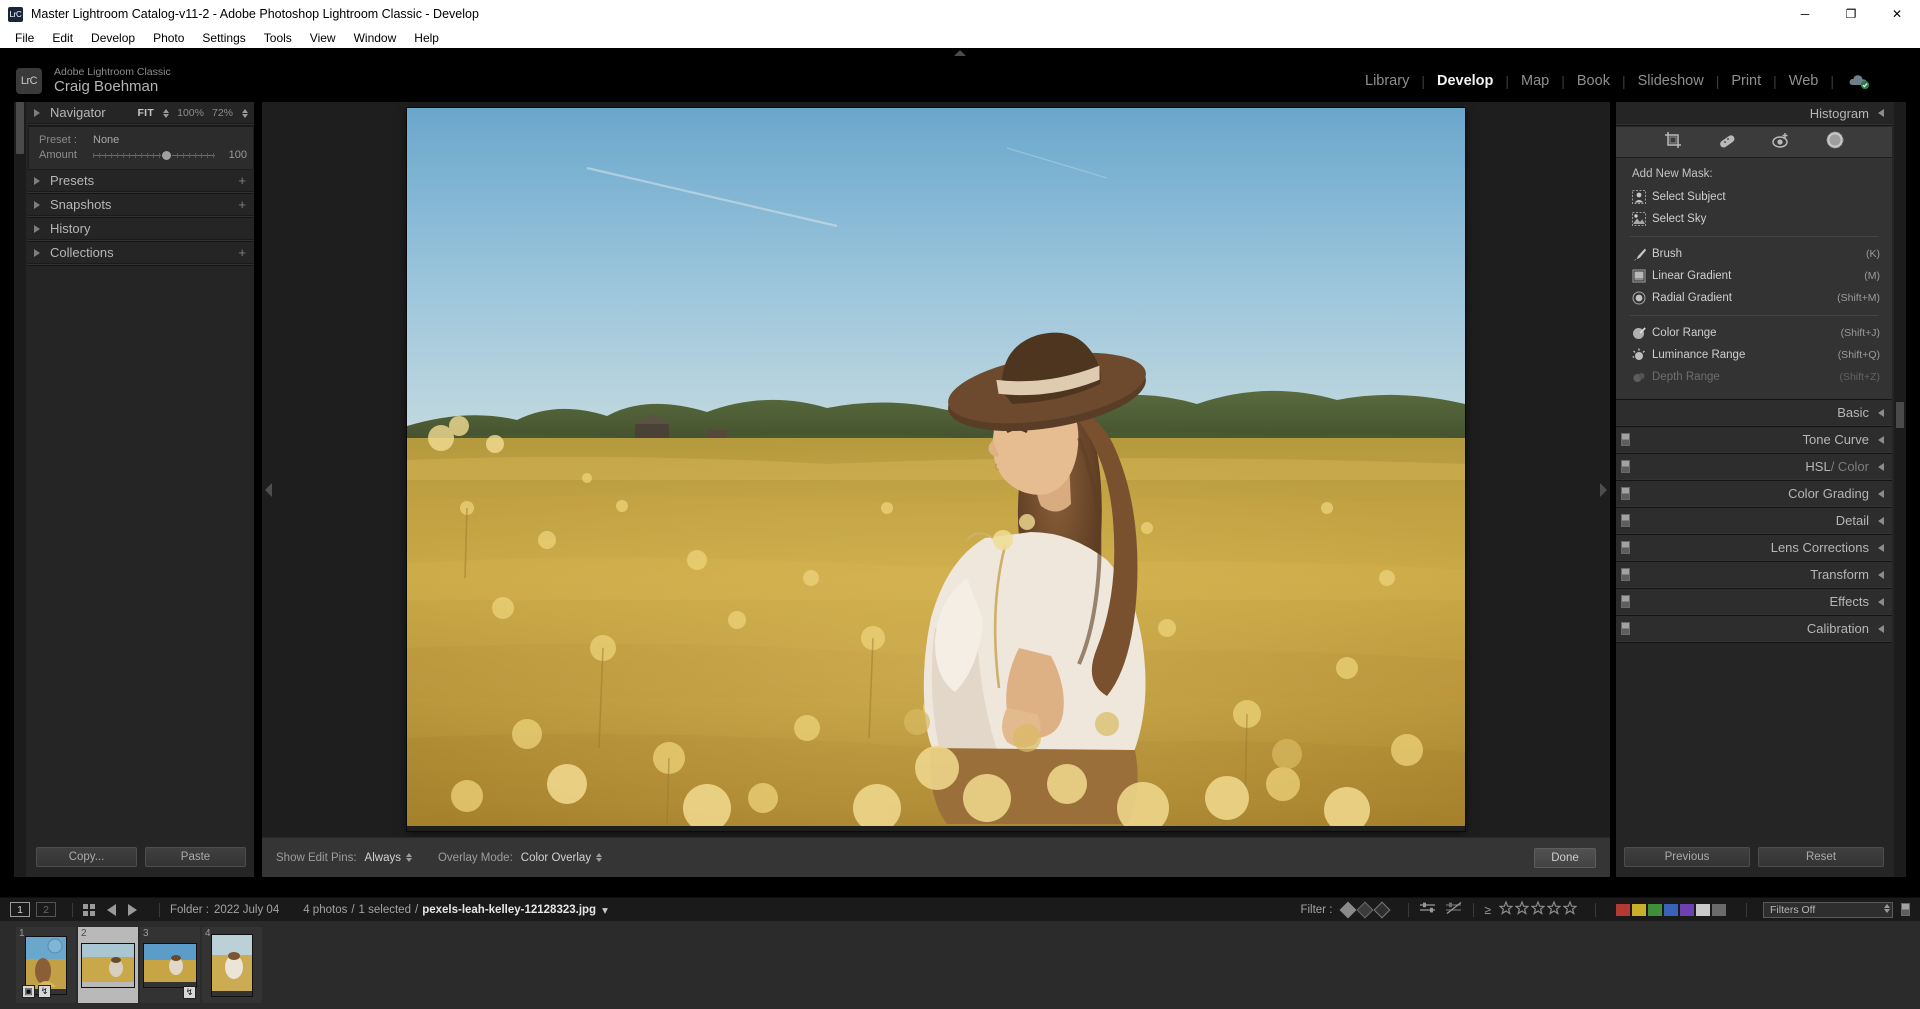 Image resolution: width=1920 pixels, height=1009 pixels. I want to click on unedited-filter-icon, so click(1454, 909).